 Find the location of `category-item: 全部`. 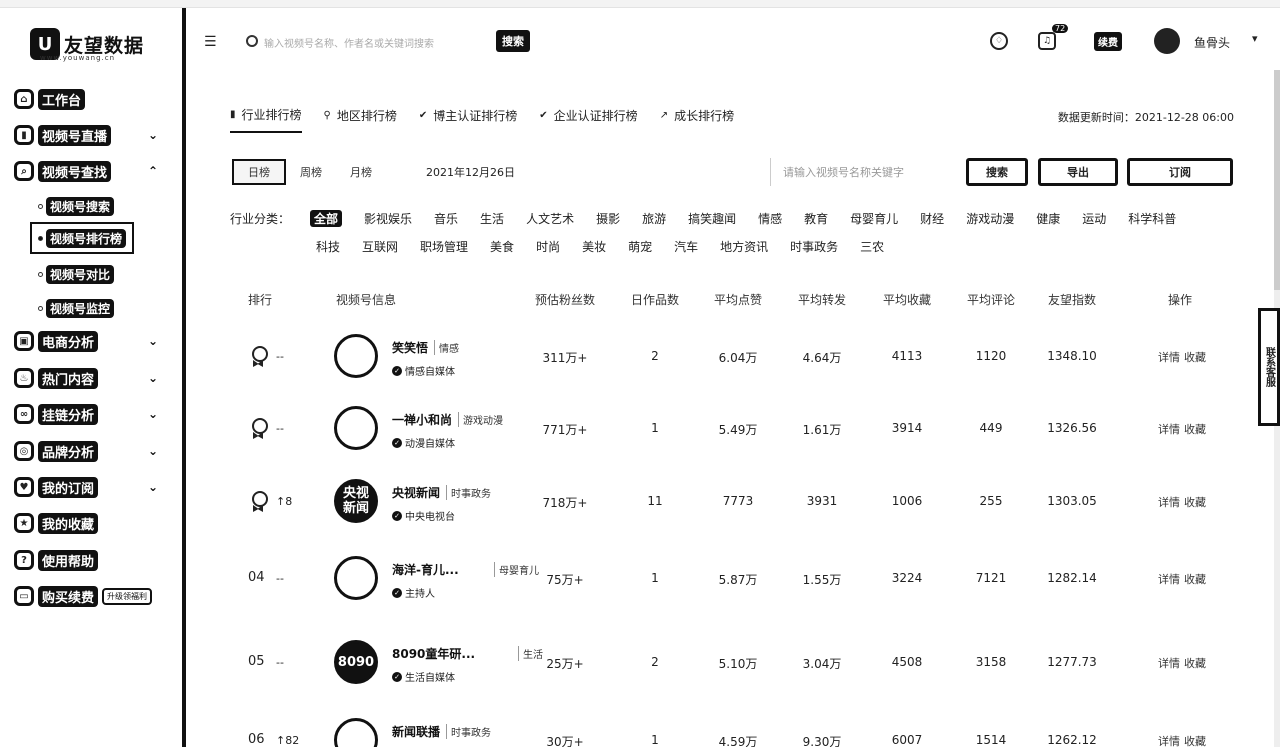

category-item: 全部 is located at coordinates (326, 218).